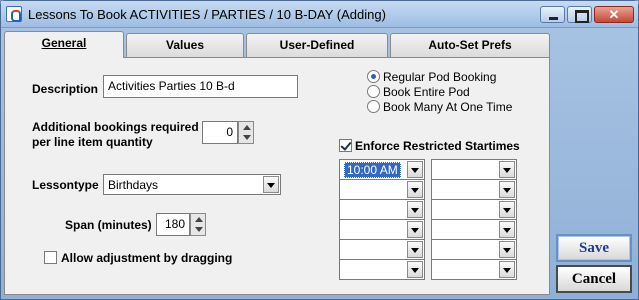  What do you see at coordinates (92, 142) in the screenshot?
I see `additional-bookings-label-line2: per line item quantity` at bounding box center [92, 142].